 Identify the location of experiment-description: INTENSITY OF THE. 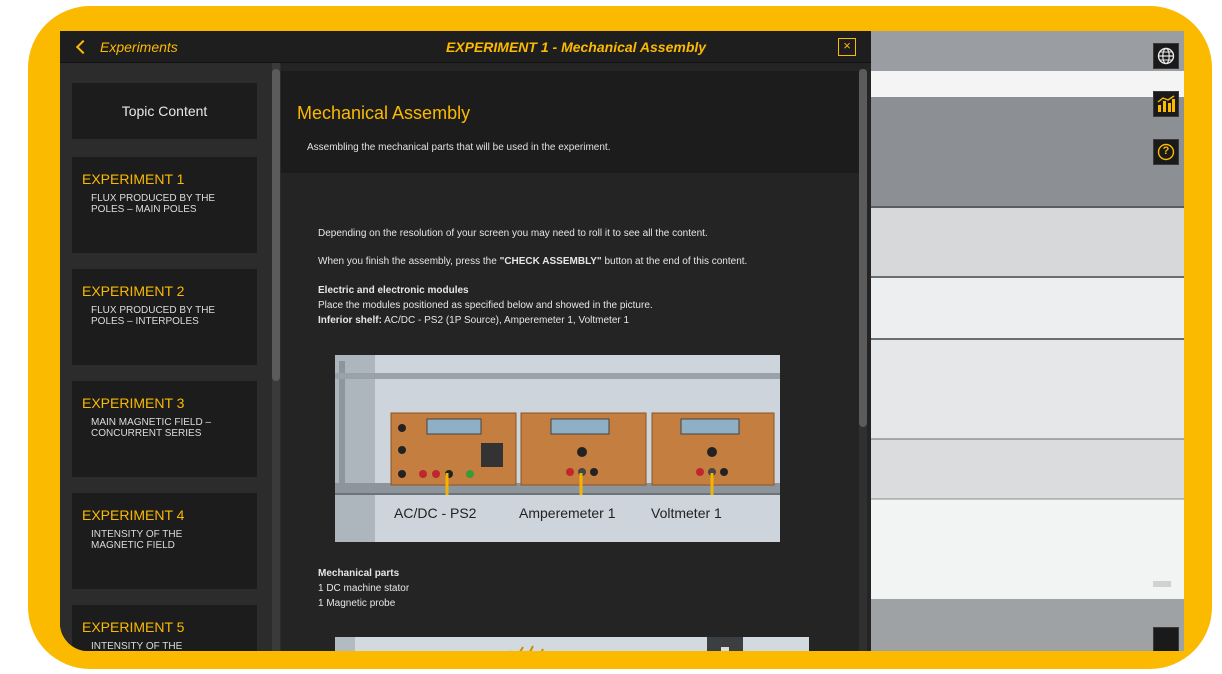
(137, 646).